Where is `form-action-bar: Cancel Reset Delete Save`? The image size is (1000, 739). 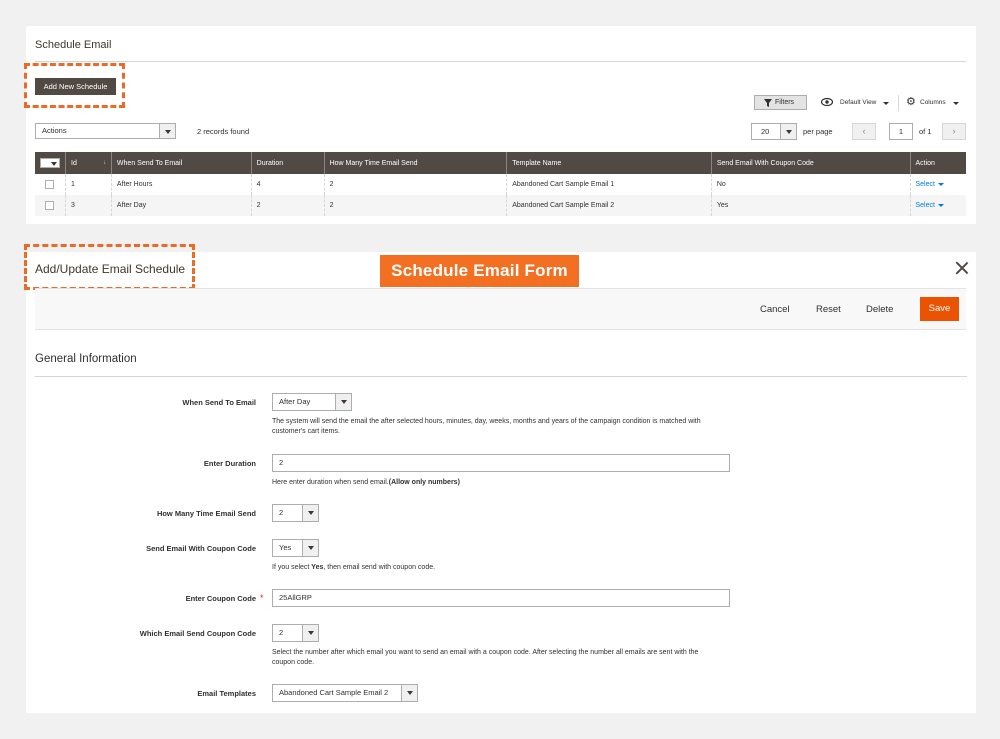
form-action-bar: Cancel Reset Delete Save is located at coordinates (500, 309).